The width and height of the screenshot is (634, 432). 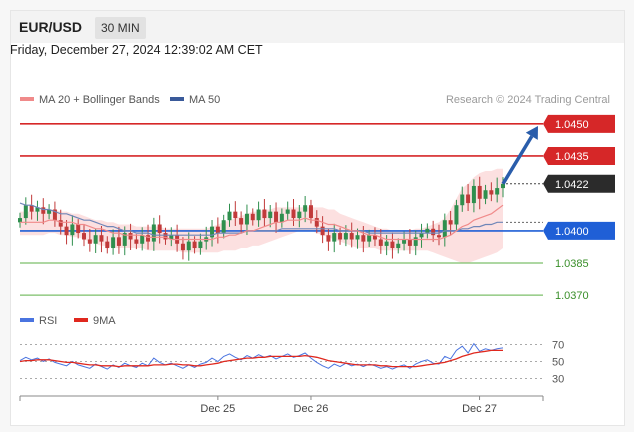 I want to click on legend-swatch-ma20, so click(x=27, y=99).